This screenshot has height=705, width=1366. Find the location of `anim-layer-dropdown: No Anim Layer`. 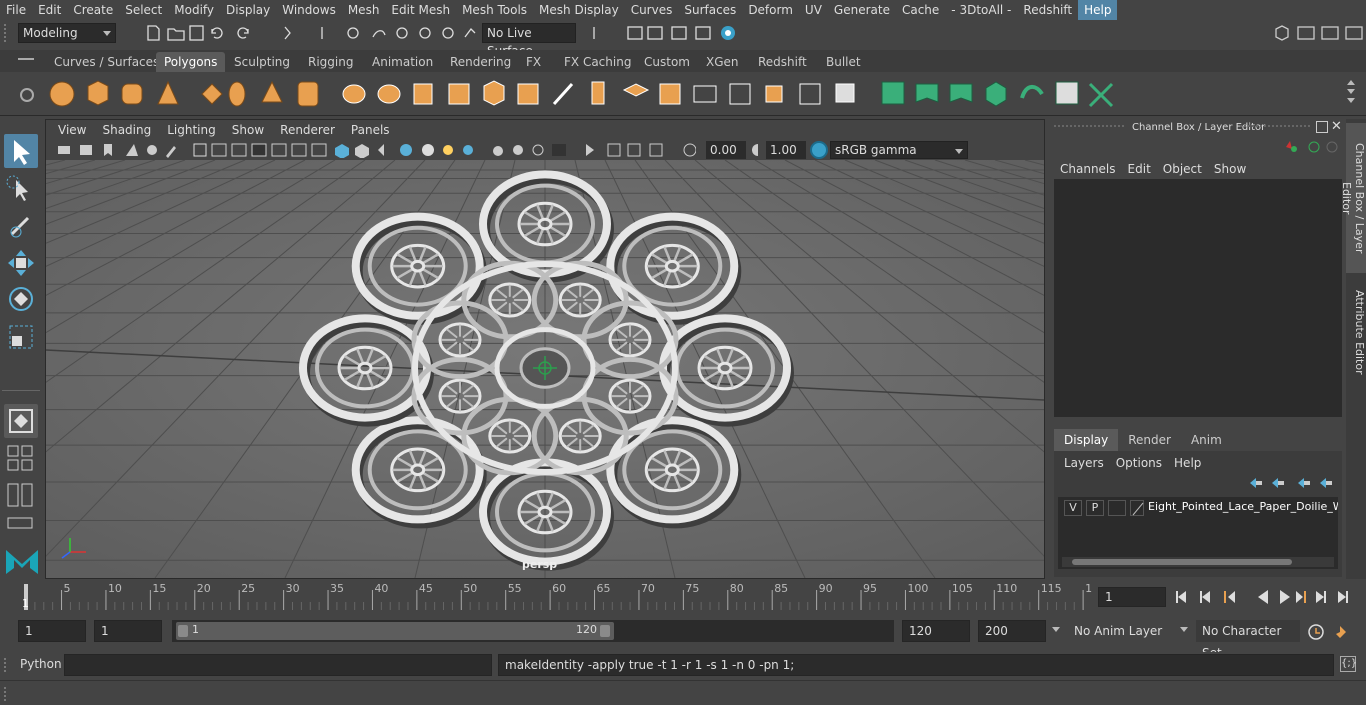

anim-layer-dropdown: No Anim Layer is located at coordinates (1121, 631).